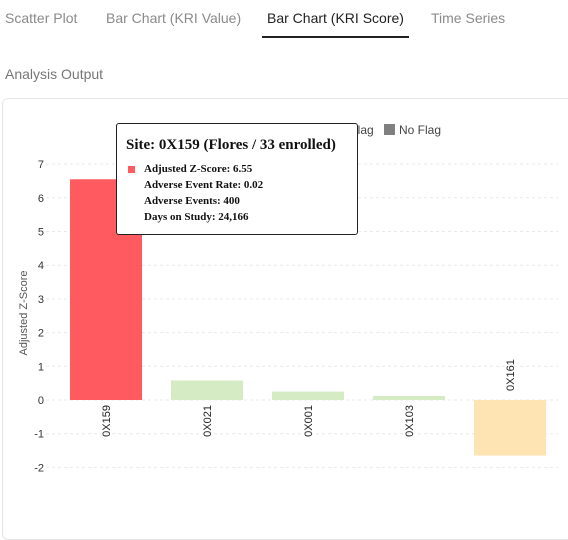 The width and height of the screenshot is (568, 540). I want to click on tooltip-row-ae-rate: Adverse Event Rate: 0.02, so click(204, 185).